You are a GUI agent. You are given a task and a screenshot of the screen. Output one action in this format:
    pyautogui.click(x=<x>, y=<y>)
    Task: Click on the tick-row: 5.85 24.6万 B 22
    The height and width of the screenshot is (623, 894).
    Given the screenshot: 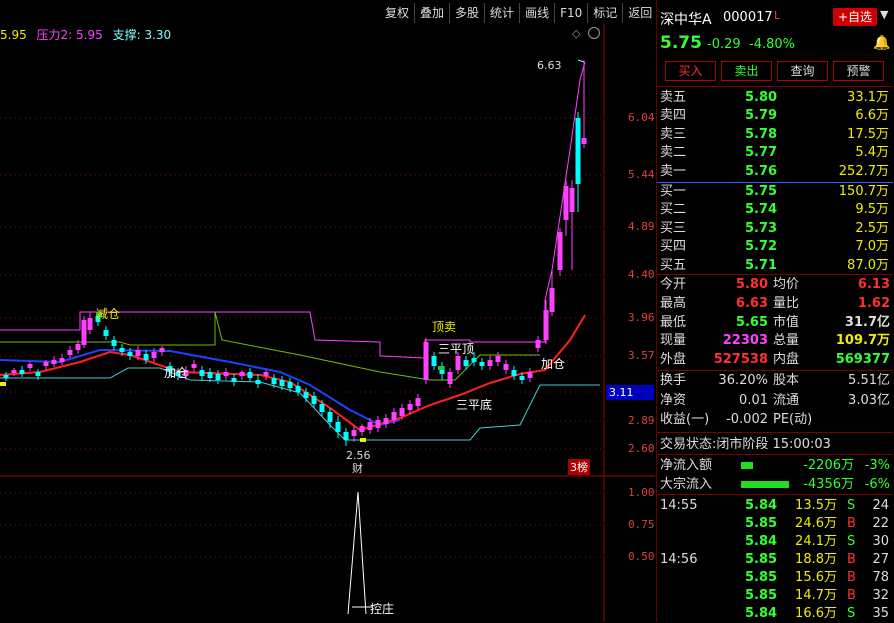 What is the action you would take?
    pyautogui.click(x=775, y=523)
    